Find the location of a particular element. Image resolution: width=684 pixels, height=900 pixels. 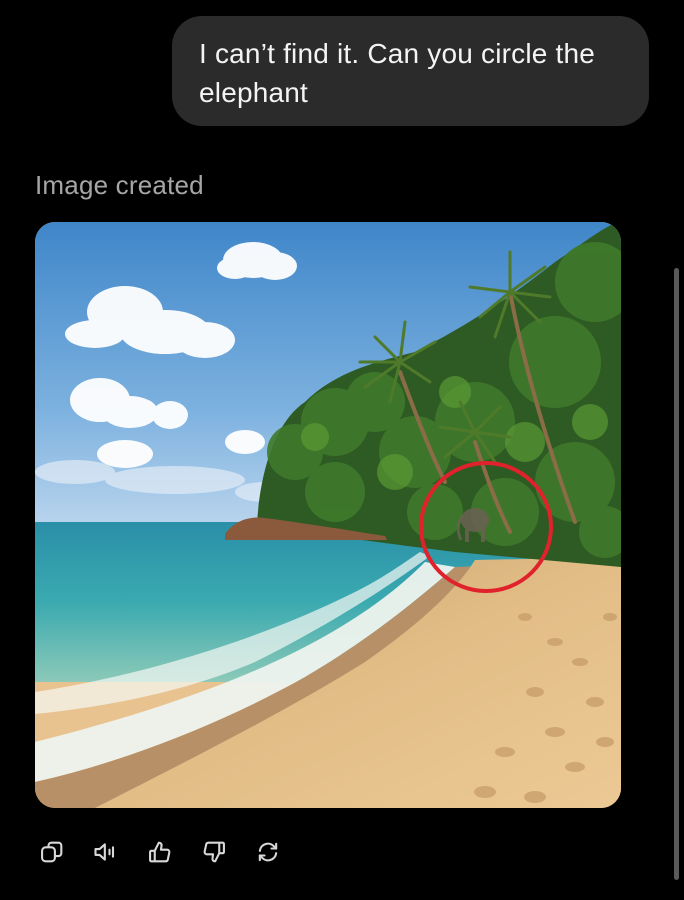

regenerate-button is located at coordinates (268, 852).